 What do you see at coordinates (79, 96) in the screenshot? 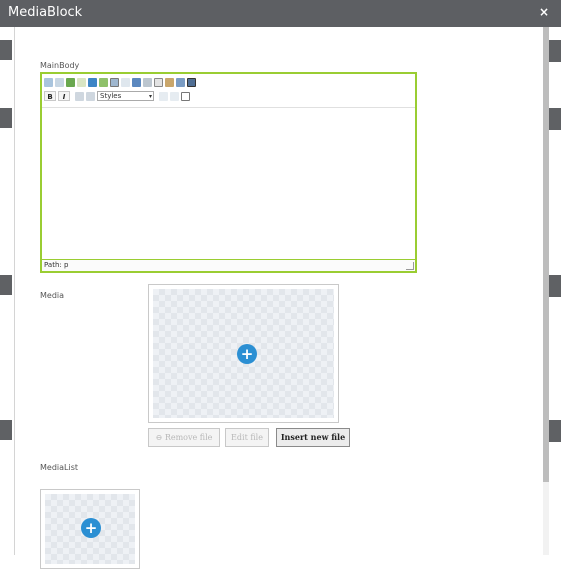
I see `bullet-list-icon` at bounding box center [79, 96].